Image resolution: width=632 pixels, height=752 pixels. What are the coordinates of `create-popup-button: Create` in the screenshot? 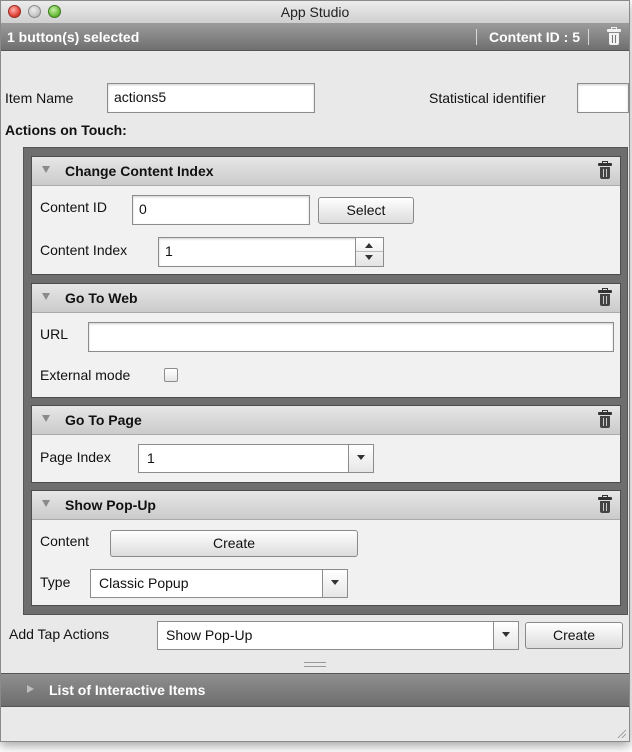 It's located at (234, 543).